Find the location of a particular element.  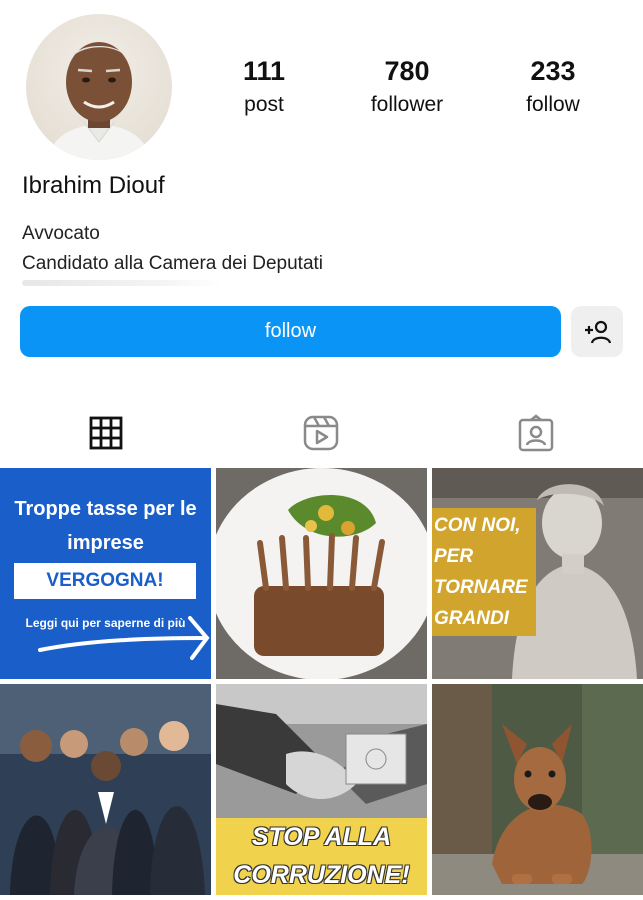

post-3-line: GRANDI is located at coordinates (471, 618).